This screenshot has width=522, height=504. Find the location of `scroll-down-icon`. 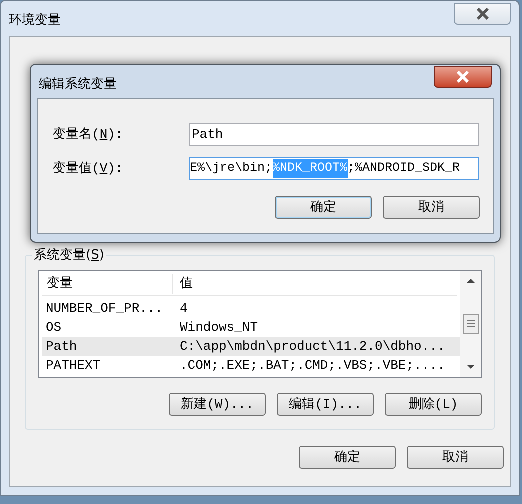

scroll-down-icon is located at coordinates (470, 367).